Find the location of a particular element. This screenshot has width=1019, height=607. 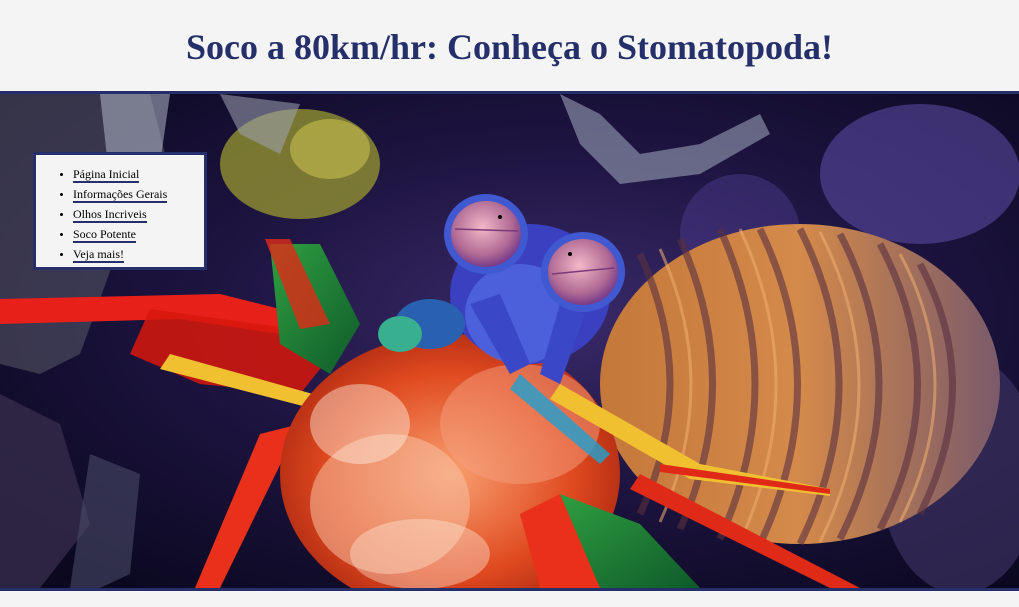

nav-item-informacoes-gerais: Informações Gerais is located at coordinates (138, 194).